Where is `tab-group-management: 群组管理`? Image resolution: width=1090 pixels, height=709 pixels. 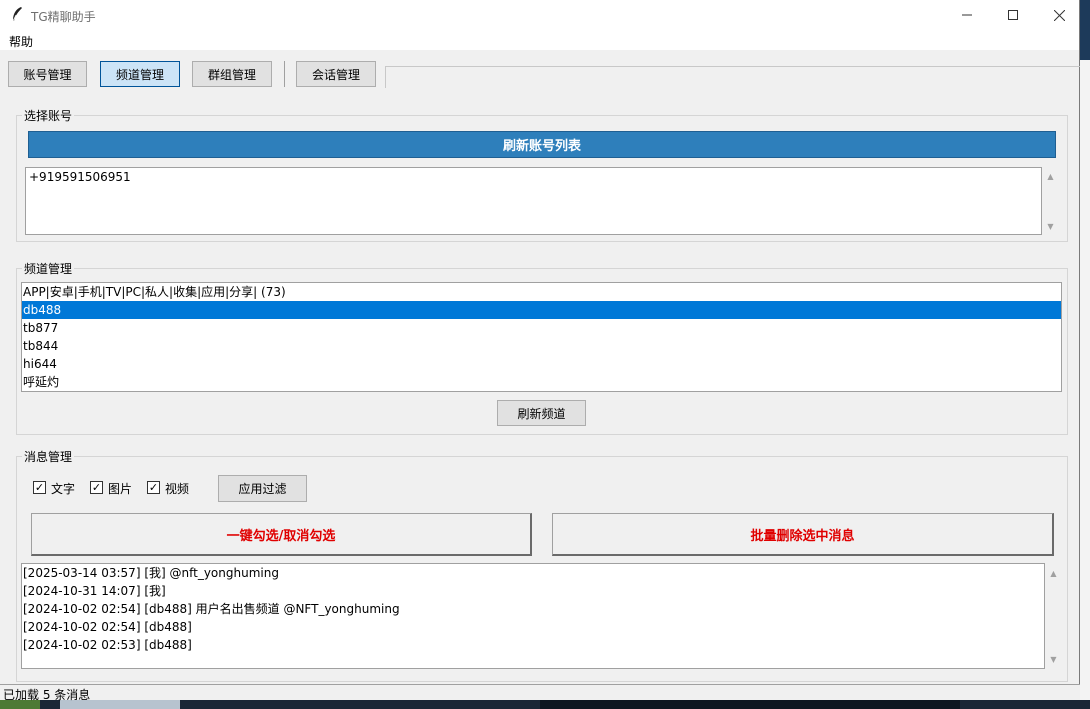
tab-group-management: 群组管理 is located at coordinates (232, 74).